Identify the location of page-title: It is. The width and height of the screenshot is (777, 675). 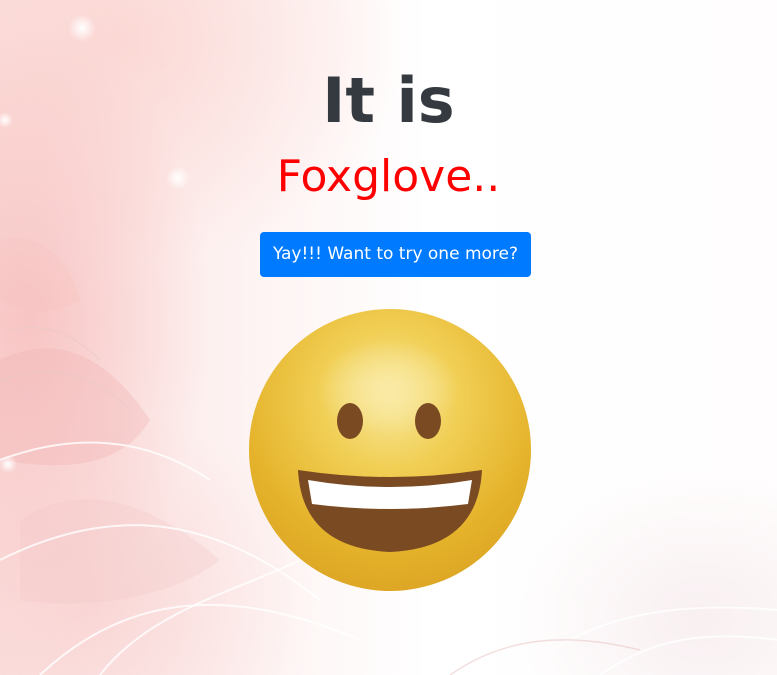
(388, 100).